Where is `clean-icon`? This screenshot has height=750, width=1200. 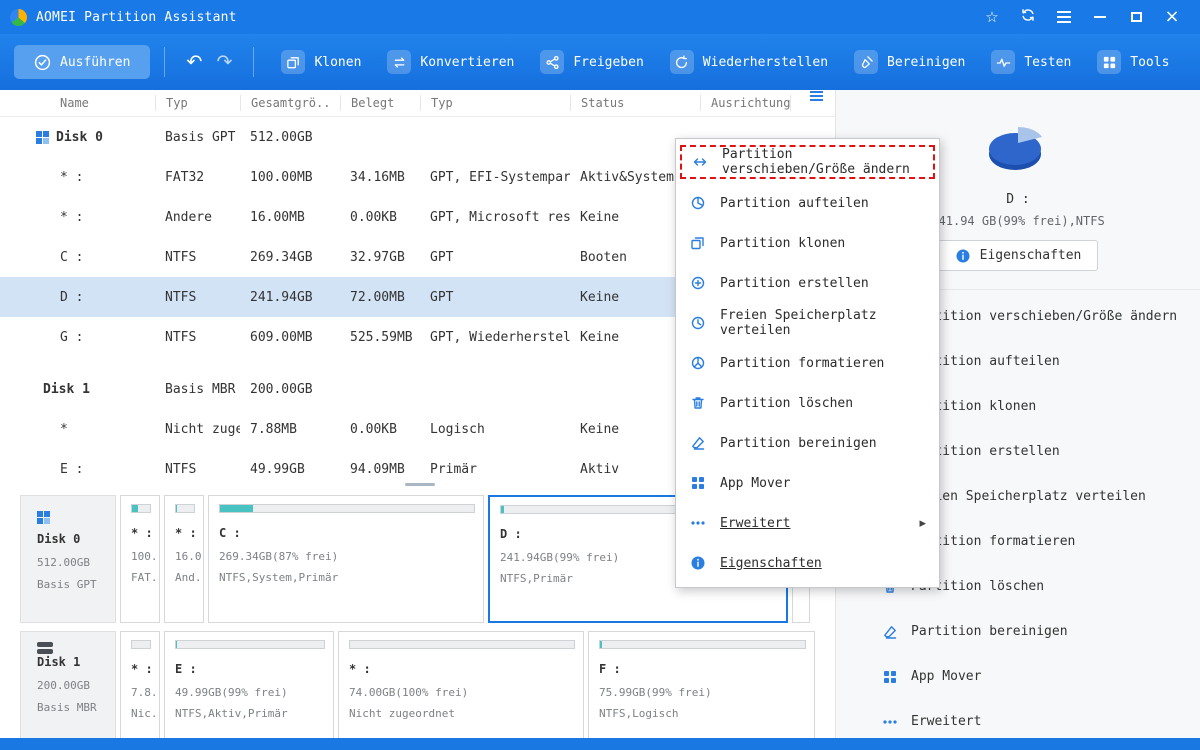 clean-icon is located at coordinates (866, 62).